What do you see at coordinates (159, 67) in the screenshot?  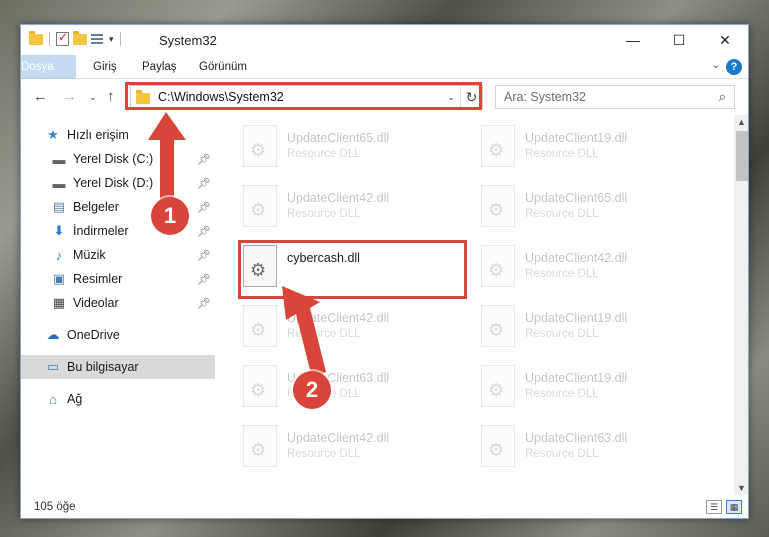 I see `tab-share: Paylaş` at bounding box center [159, 67].